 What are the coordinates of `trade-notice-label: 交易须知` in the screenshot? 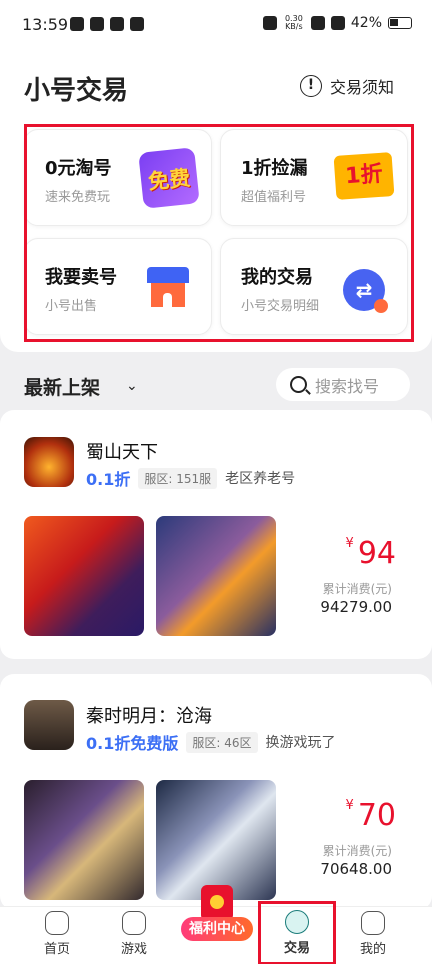 It's located at (361, 87).